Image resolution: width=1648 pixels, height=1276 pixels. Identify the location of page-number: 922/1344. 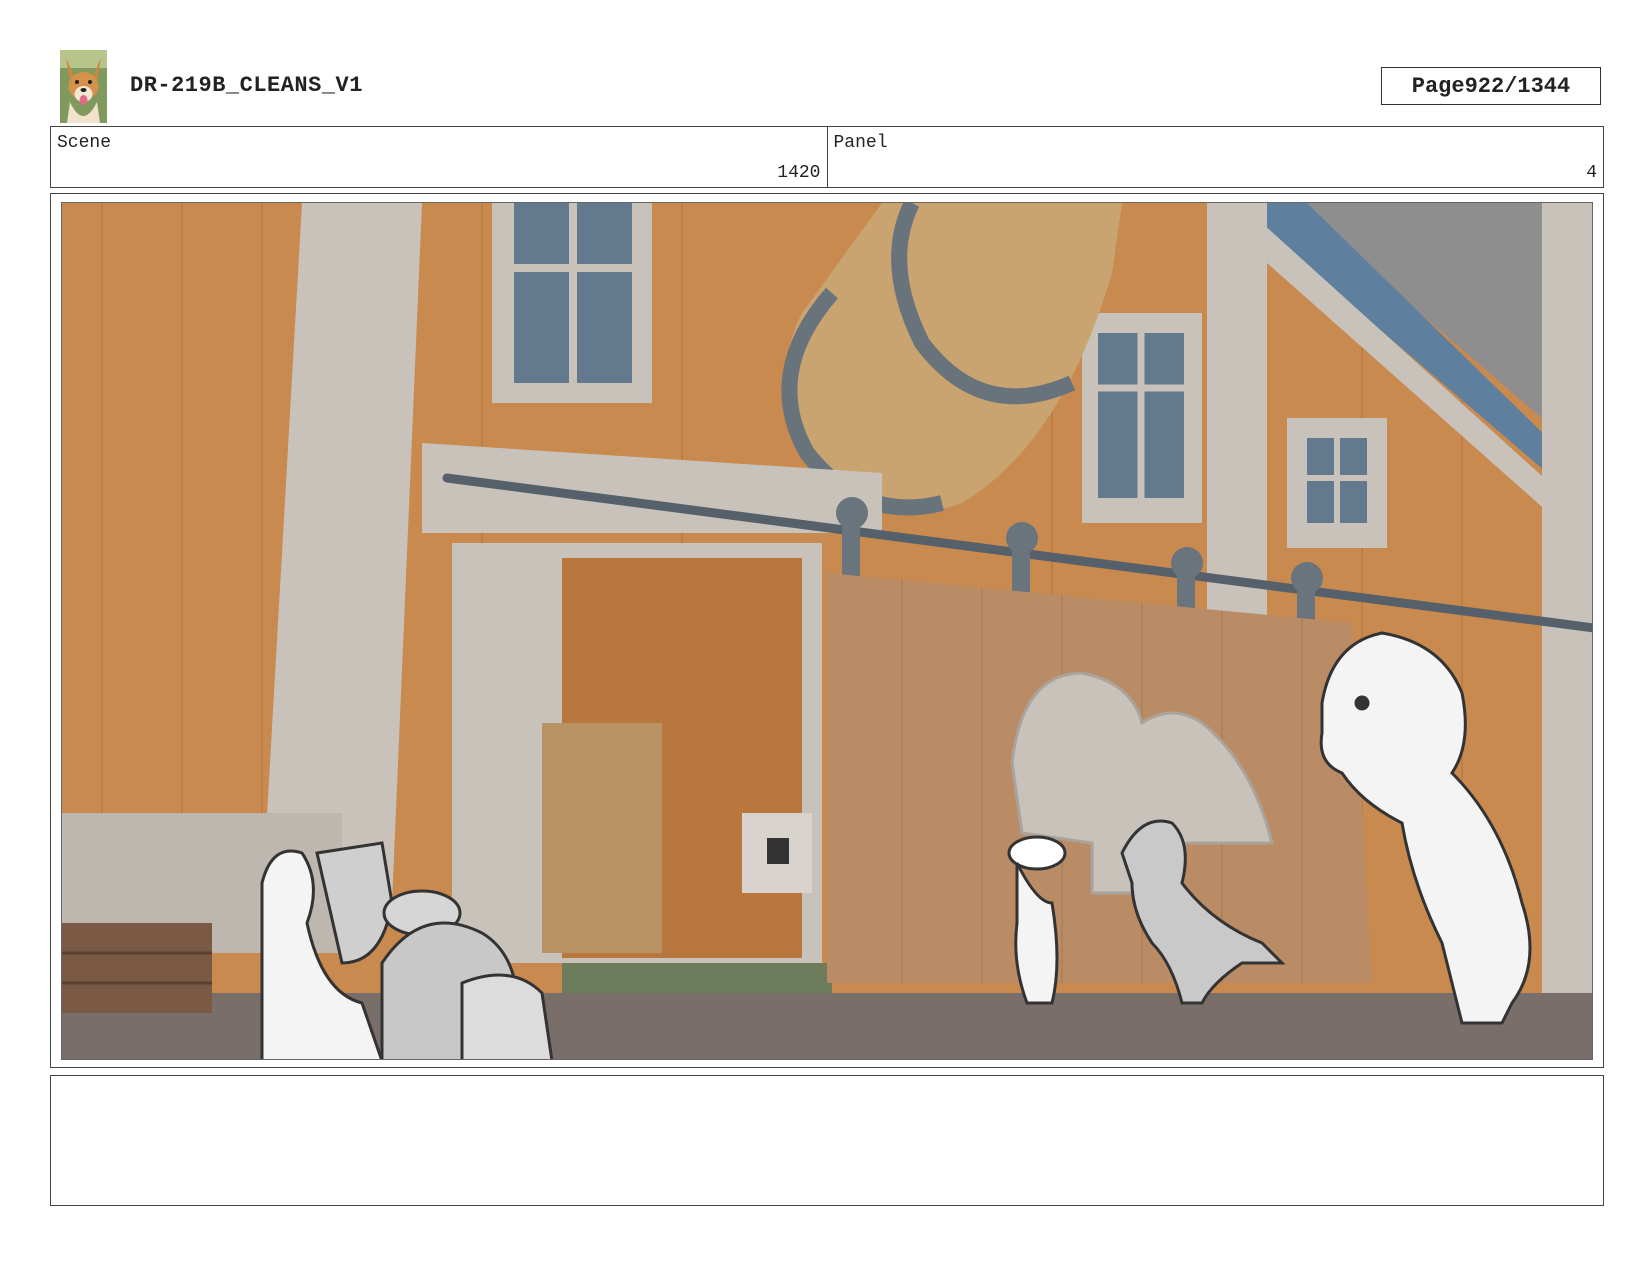
(1517, 86).